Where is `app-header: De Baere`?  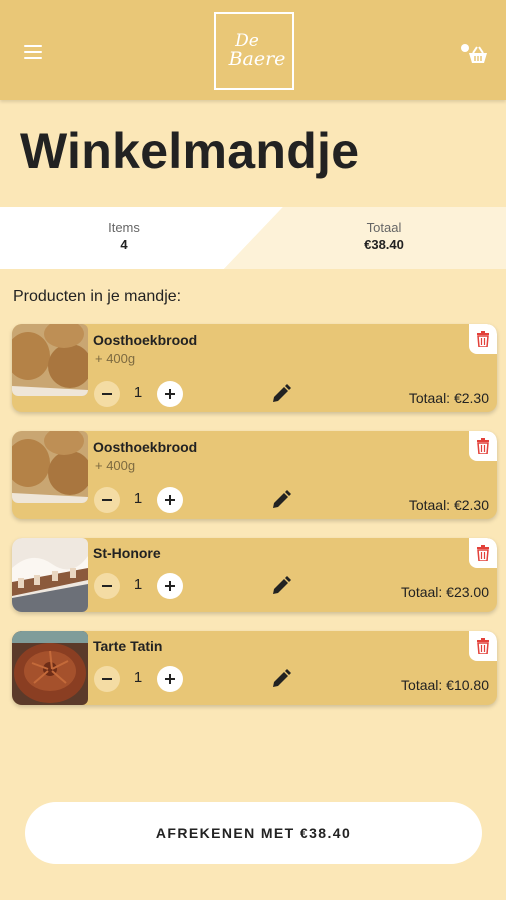
app-header: De Baere is located at coordinates (253, 50).